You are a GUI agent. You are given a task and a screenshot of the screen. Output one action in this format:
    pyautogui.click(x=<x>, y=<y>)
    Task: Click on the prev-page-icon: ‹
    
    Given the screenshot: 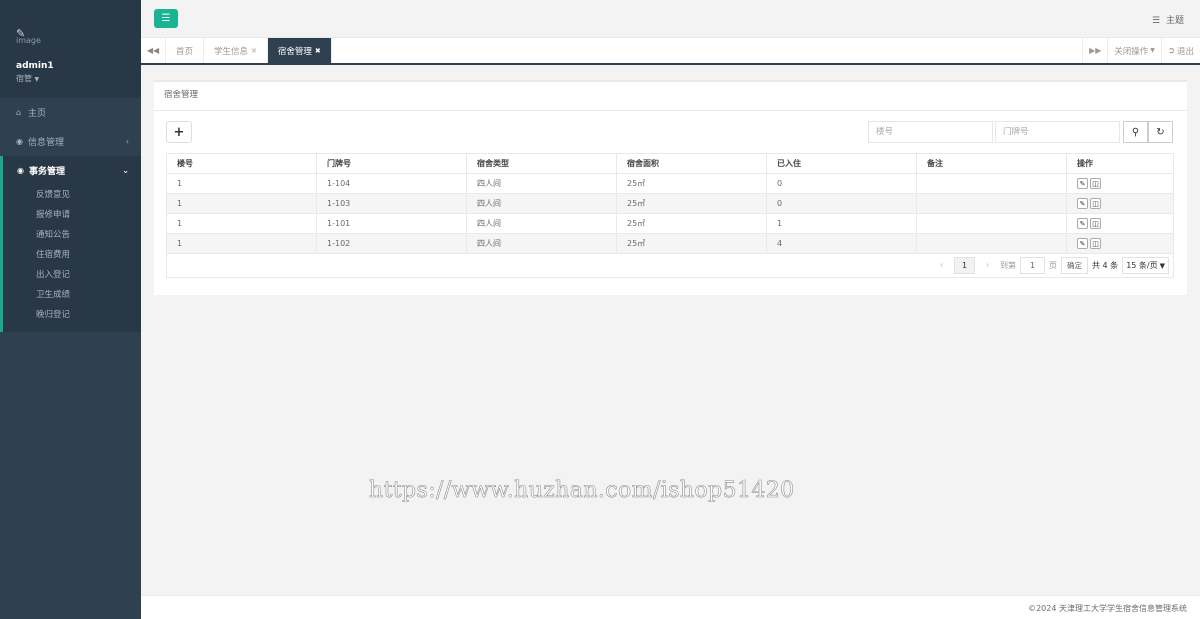 What is the action you would take?
    pyautogui.click(x=941, y=265)
    